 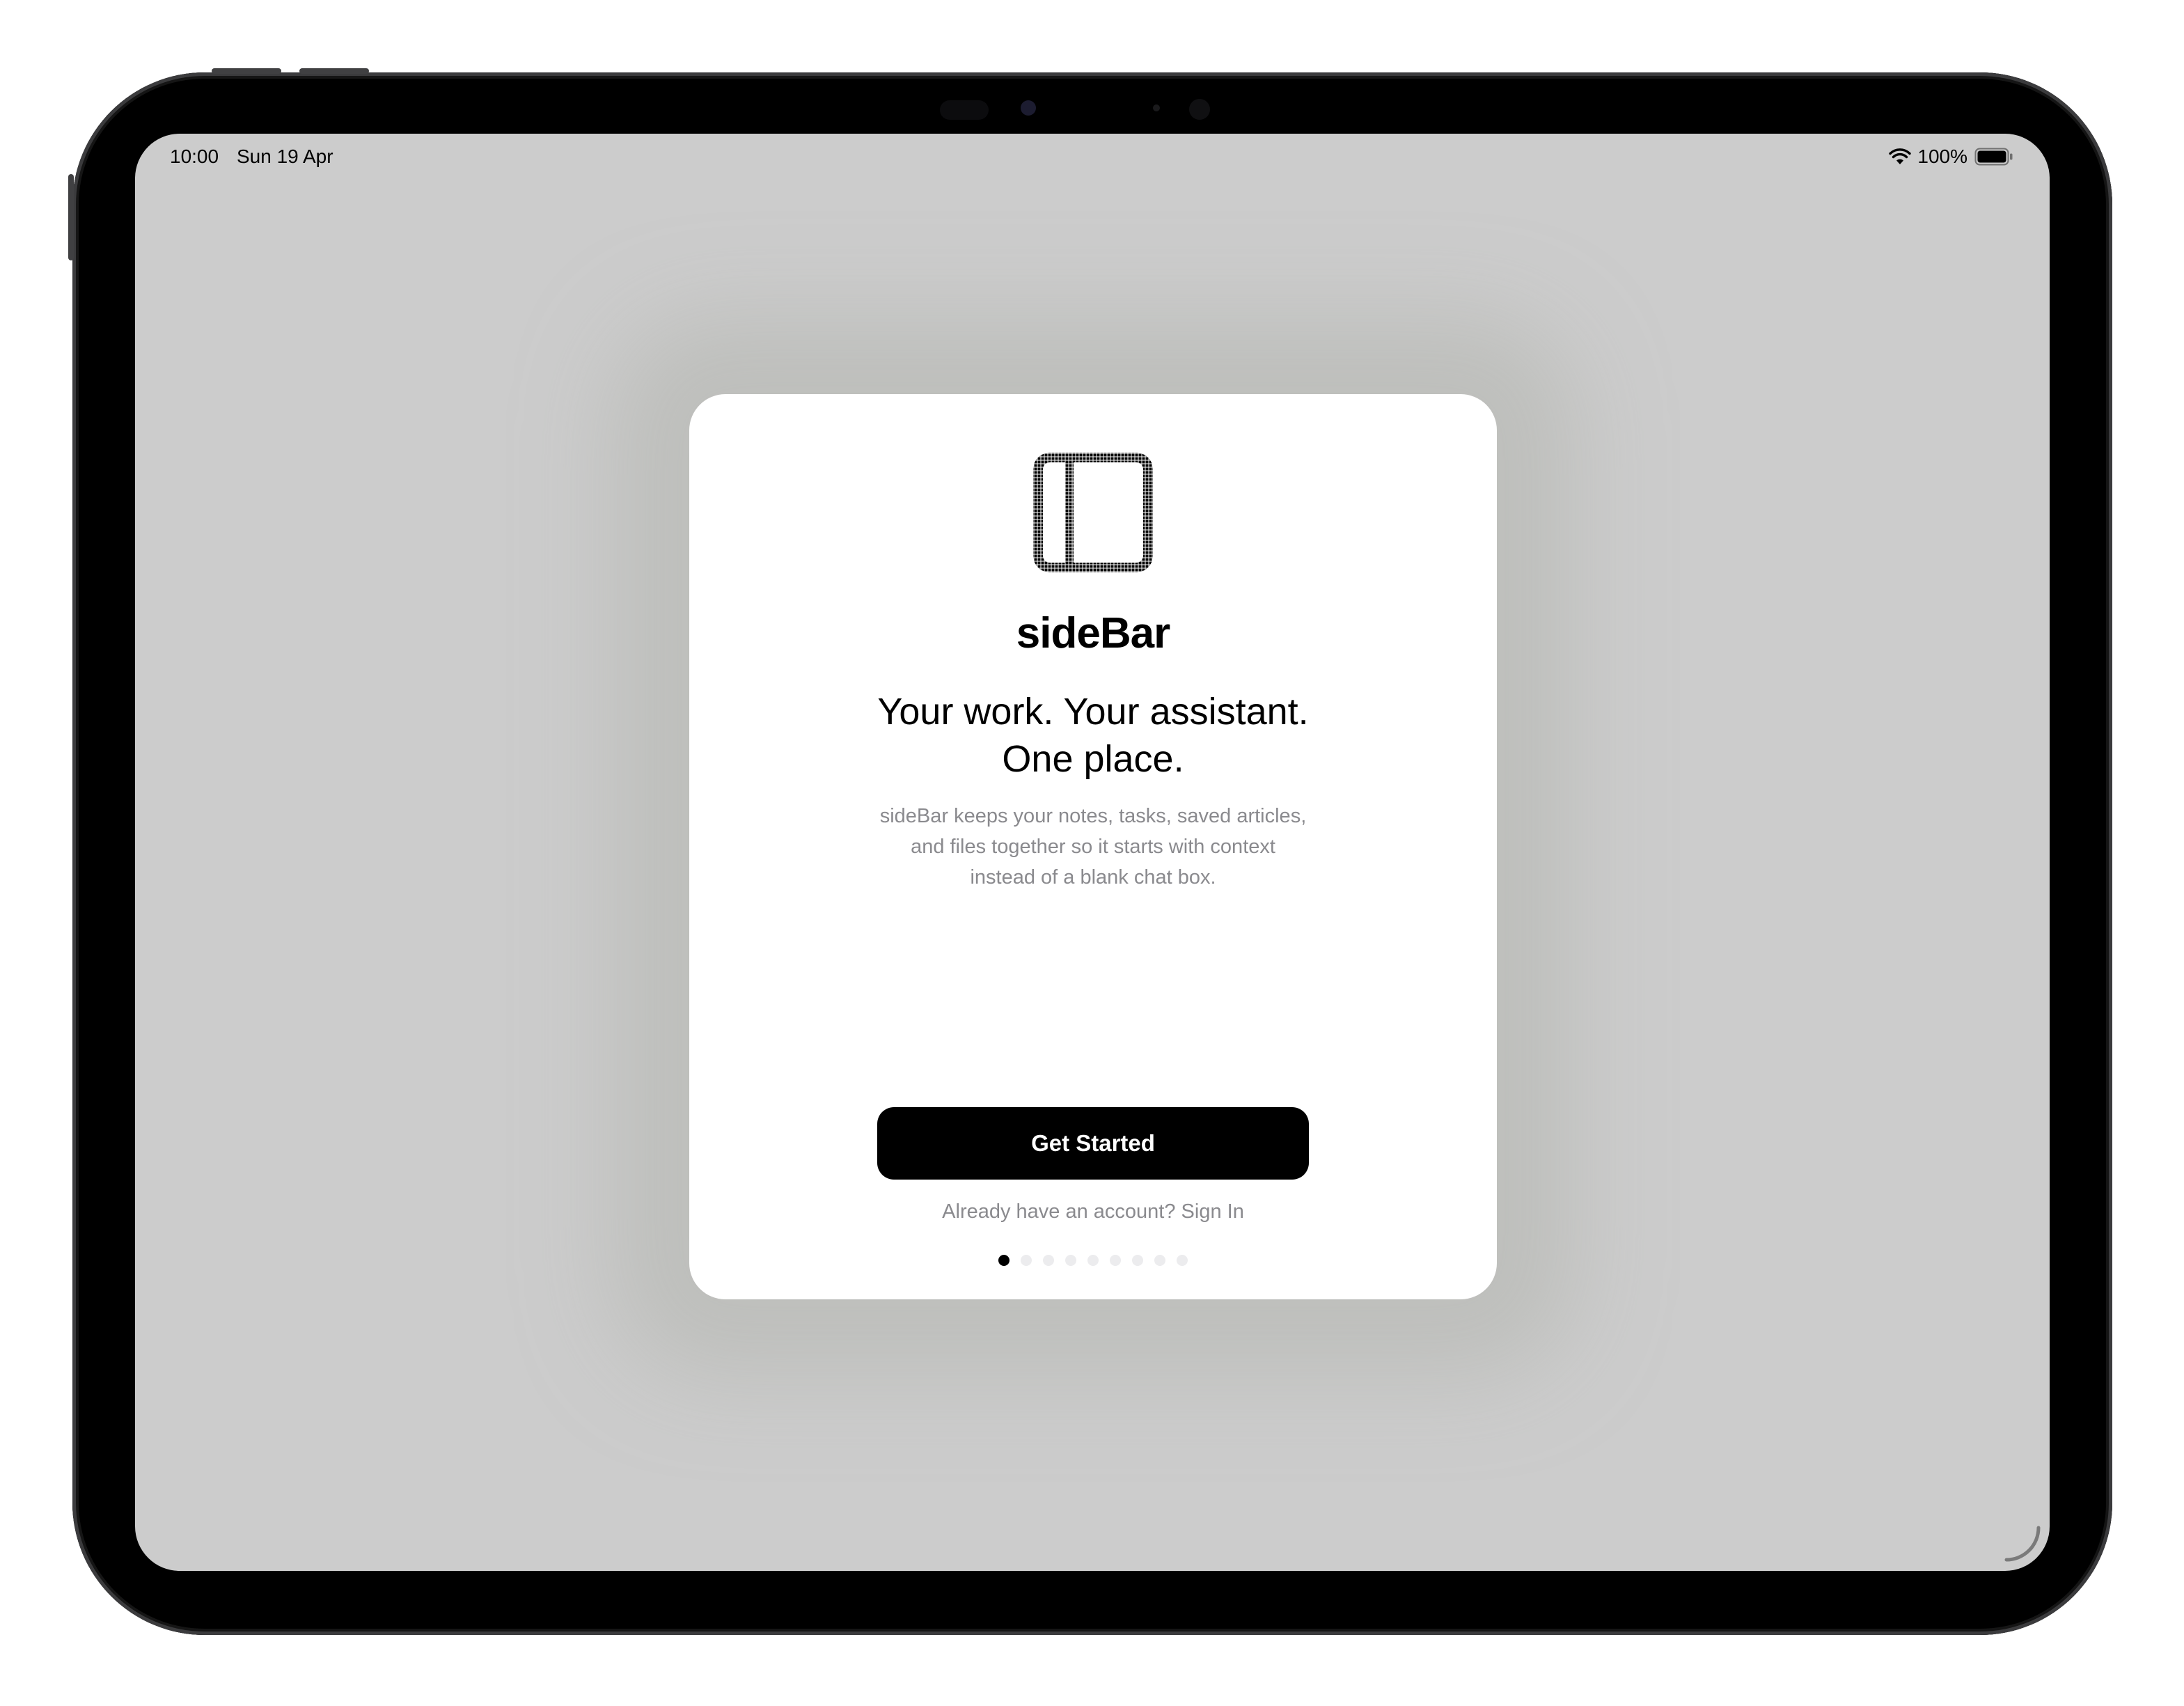 What do you see at coordinates (1993, 157) in the screenshot?
I see `battery-full-icon` at bounding box center [1993, 157].